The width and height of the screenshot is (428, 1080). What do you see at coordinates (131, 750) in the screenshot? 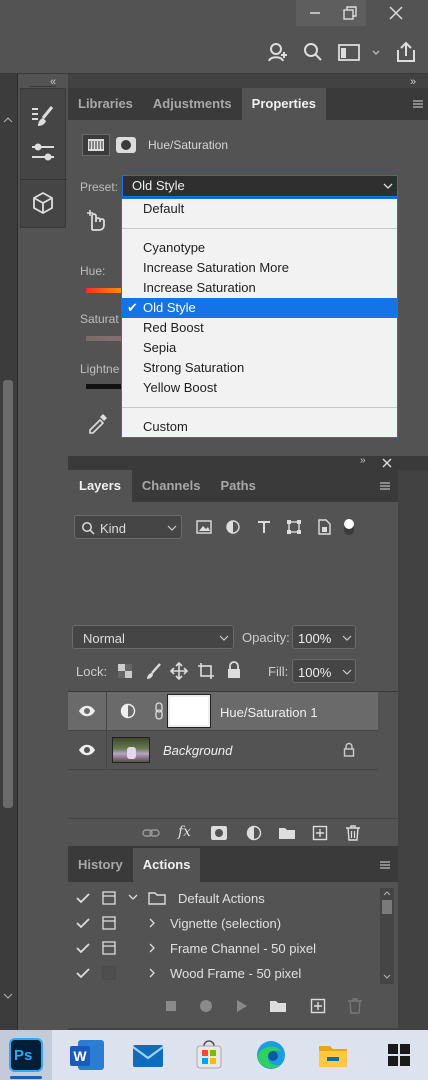
I see `layer-thumbnail` at bounding box center [131, 750].